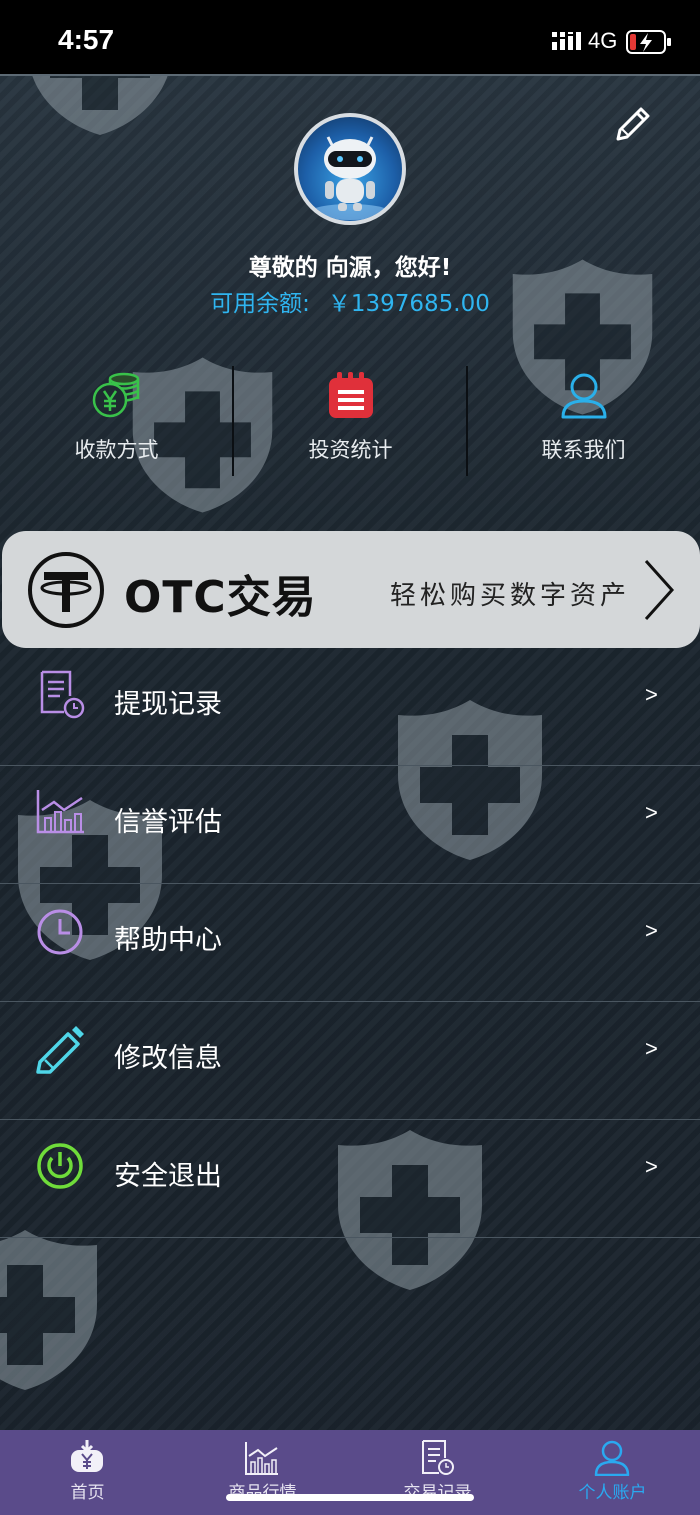 The image size is (700, 1515). What do you see at coordinates (350, 178) in the screenshot?
I see `robot-avatar-icon` at bounding box center [350, 178].